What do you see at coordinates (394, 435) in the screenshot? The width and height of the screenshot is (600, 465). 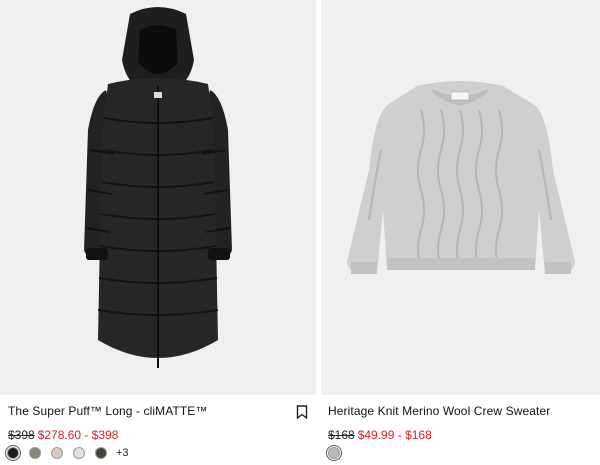 I see `sale-price: $49.99 - $168` at bounding box center [394, 435].